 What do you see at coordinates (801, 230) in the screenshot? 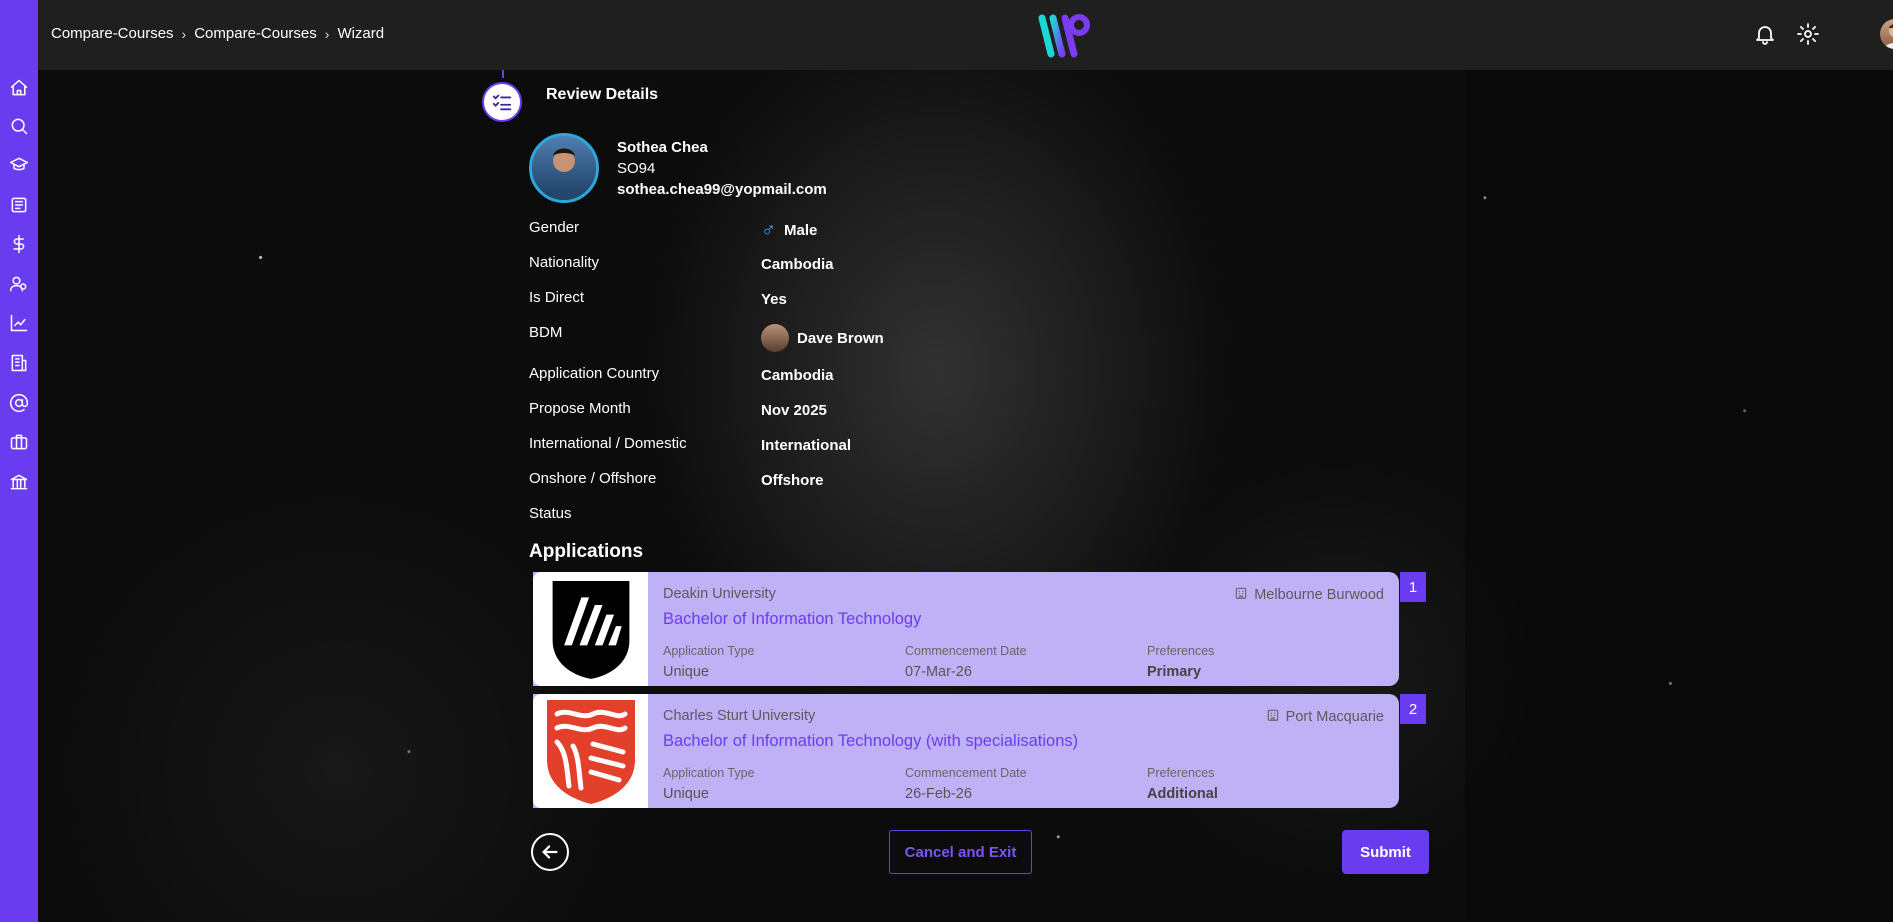
I see `gender-text: Male` at bounding box center [801, 230].